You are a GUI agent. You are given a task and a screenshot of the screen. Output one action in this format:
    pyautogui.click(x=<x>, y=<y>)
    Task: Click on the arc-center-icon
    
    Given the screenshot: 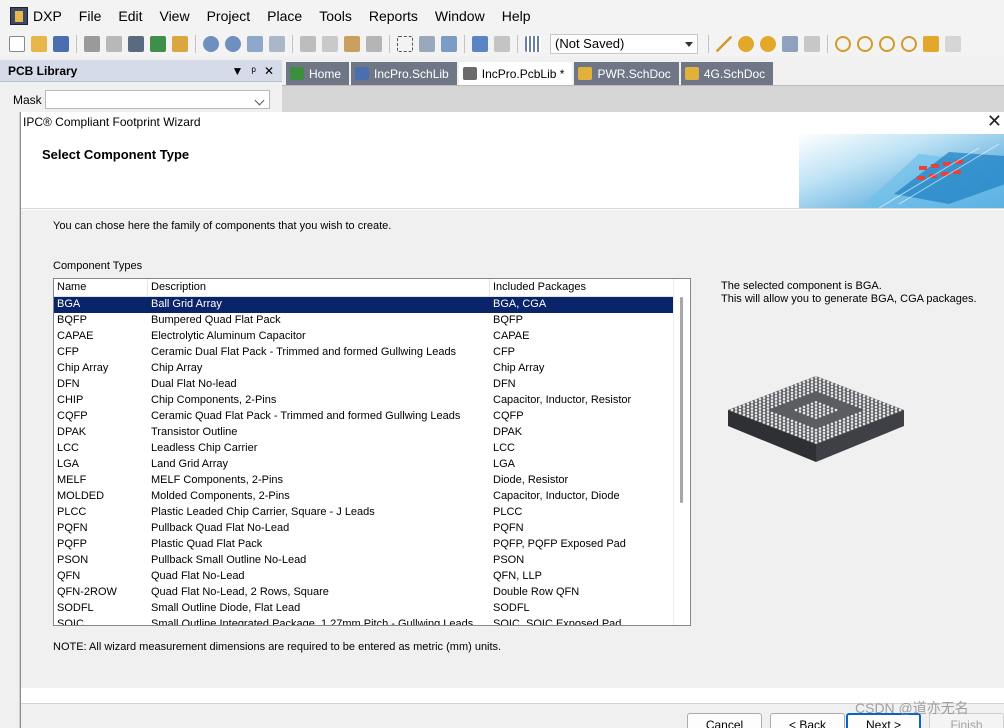 What is the action you would take?
    pyautogui.click(x=843, y=44)
    